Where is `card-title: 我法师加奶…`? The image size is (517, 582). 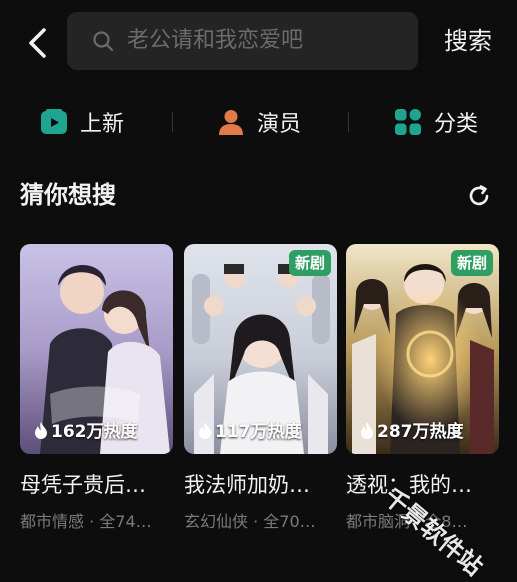 card-title: 我法师加奶… is located at coordinates (260, 485).